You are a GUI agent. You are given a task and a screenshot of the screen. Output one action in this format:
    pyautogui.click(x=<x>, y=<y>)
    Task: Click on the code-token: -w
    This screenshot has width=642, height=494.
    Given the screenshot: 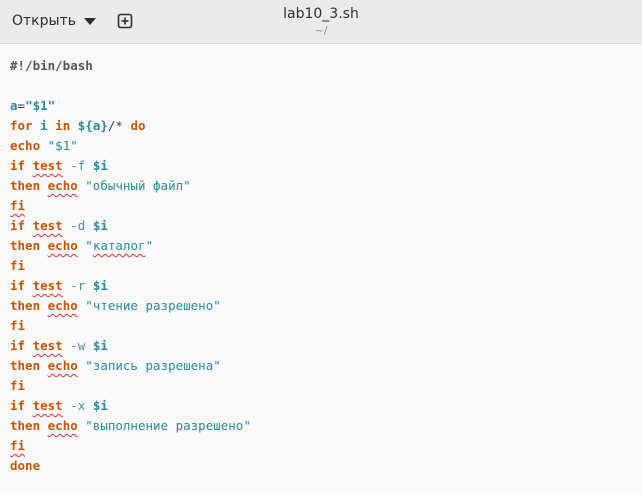 What is the action you would take?
    pyautogui.click(x=78, y=345)
    